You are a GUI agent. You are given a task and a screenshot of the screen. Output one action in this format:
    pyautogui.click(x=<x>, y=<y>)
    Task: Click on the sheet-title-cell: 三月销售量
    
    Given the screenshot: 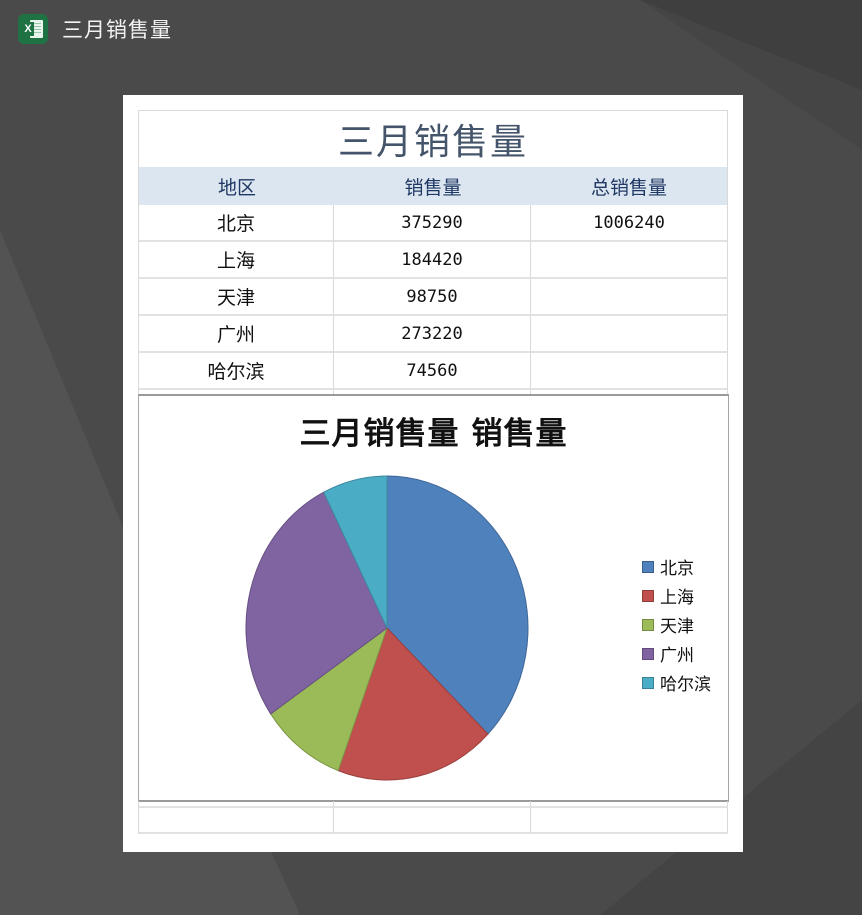 What is the action you would take?
    pyautogui.click(x=433, y=138)
    